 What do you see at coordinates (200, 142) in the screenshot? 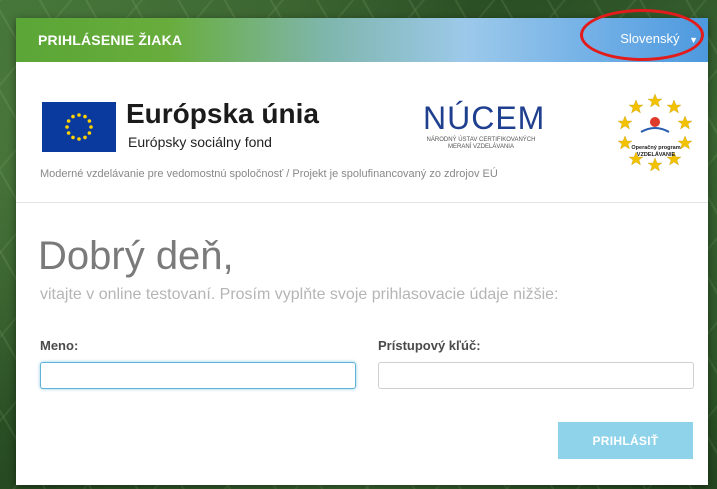
I see `eu-subtitle: Európsky sociálny fond` at bounding box center [200, 142].